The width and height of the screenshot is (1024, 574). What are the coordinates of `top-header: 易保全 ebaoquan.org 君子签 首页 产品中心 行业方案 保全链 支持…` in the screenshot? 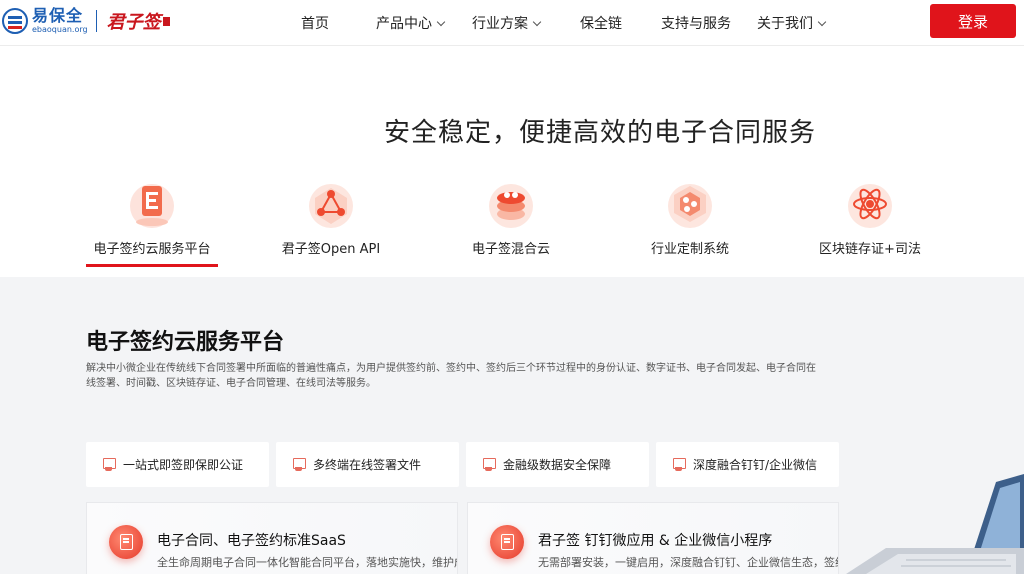 It's located at (512, 23).